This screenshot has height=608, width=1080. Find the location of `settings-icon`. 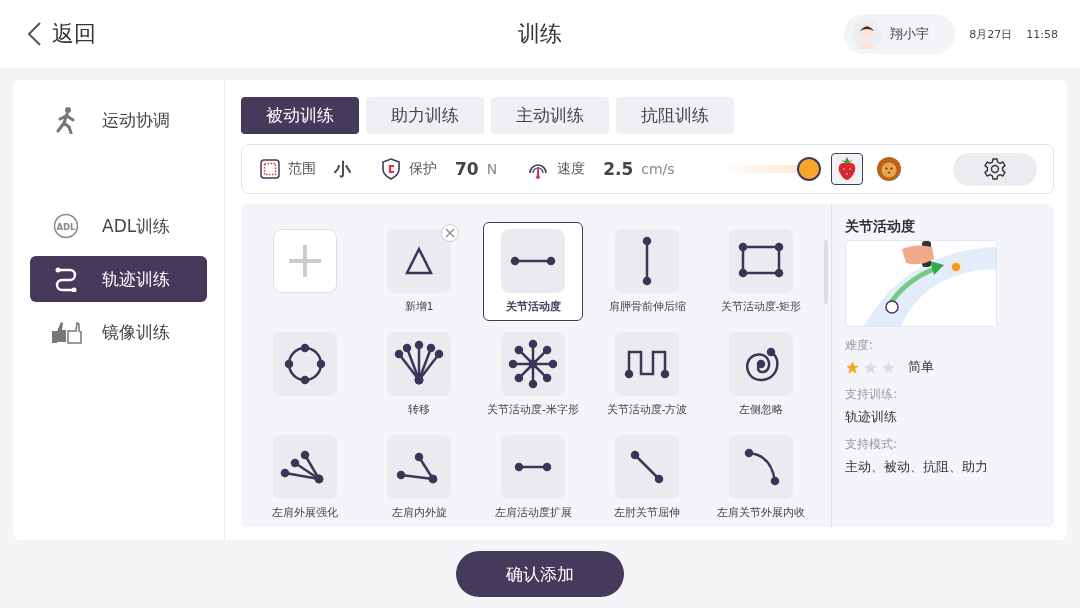

settings-icon is located at coordinates (995, 169).